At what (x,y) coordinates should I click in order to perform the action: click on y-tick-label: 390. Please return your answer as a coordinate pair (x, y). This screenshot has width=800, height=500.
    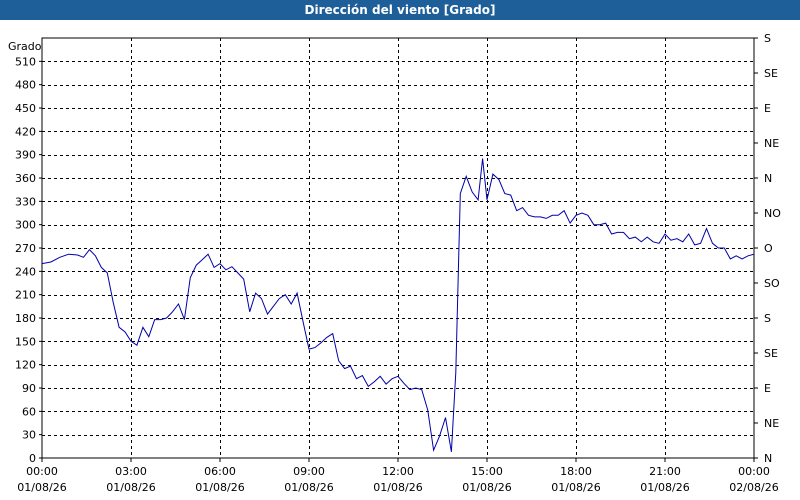
    Looking at the image, I should click on (25, 155).